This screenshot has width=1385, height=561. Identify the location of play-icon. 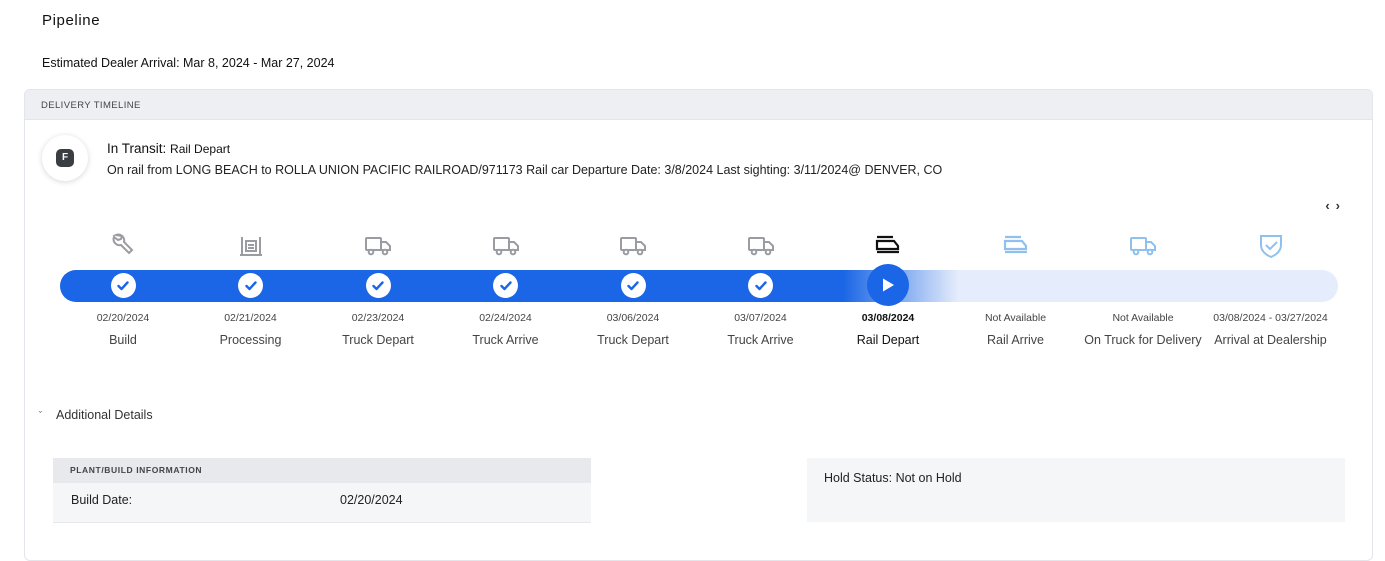
(888, 285).